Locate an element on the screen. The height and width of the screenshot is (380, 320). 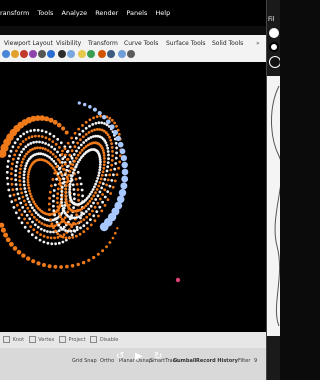
status-gumball: Gumball is located at coordinates (184, 361).